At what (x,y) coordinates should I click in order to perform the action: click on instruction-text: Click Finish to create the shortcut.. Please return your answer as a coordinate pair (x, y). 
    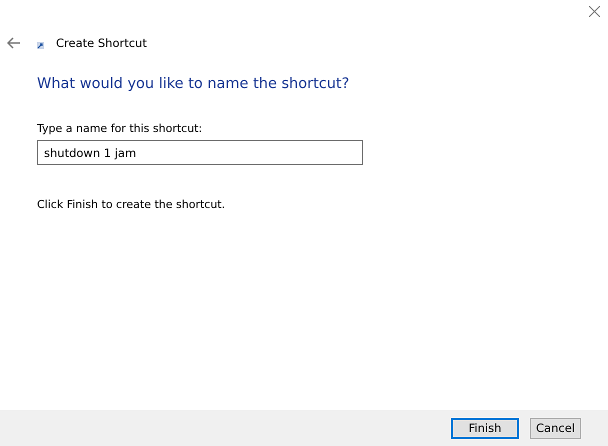
    Looking at the image, I should click on (131, 204).